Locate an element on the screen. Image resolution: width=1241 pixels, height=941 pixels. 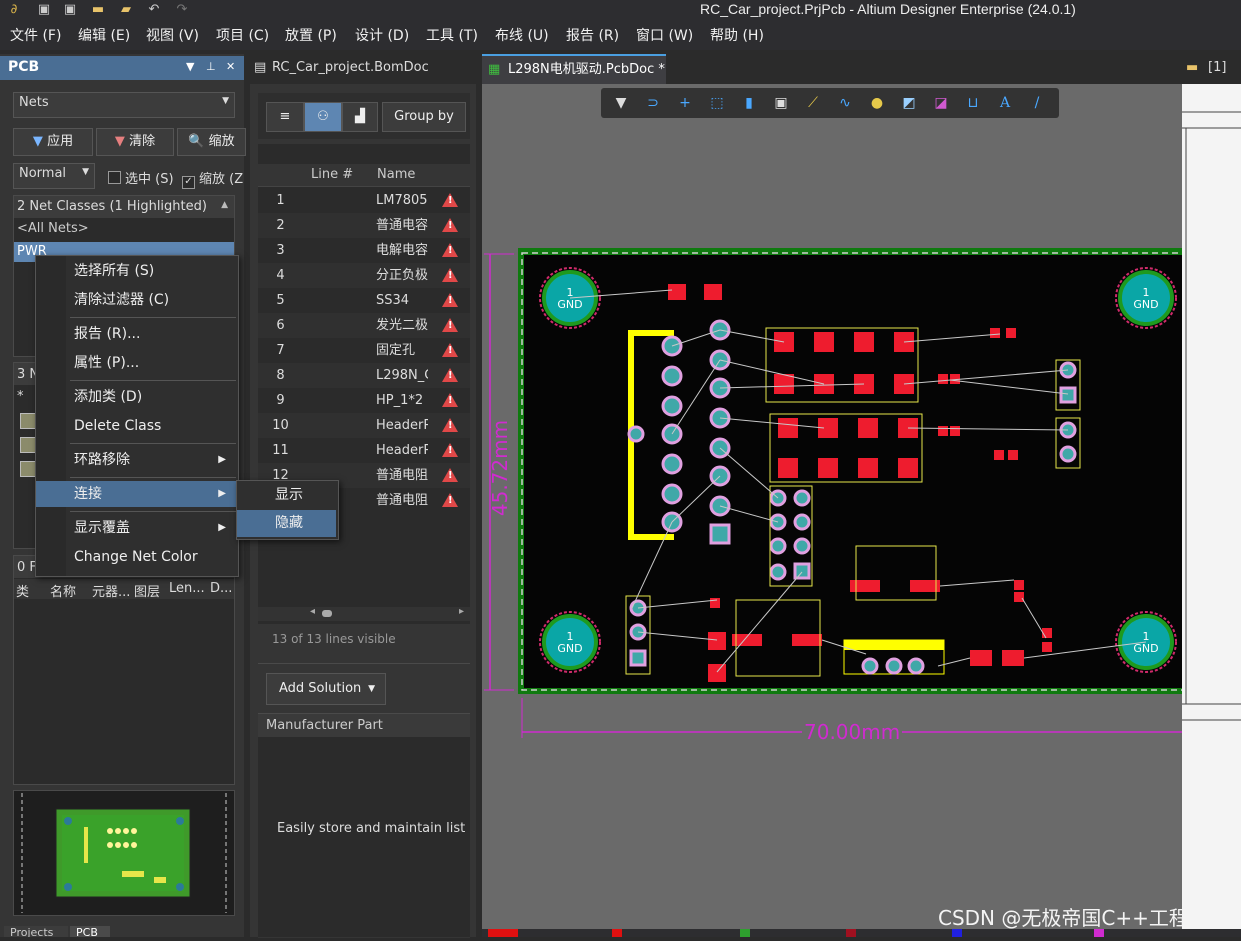
bom-table-row: 5 SS34 is located at coordinates (364, 300).